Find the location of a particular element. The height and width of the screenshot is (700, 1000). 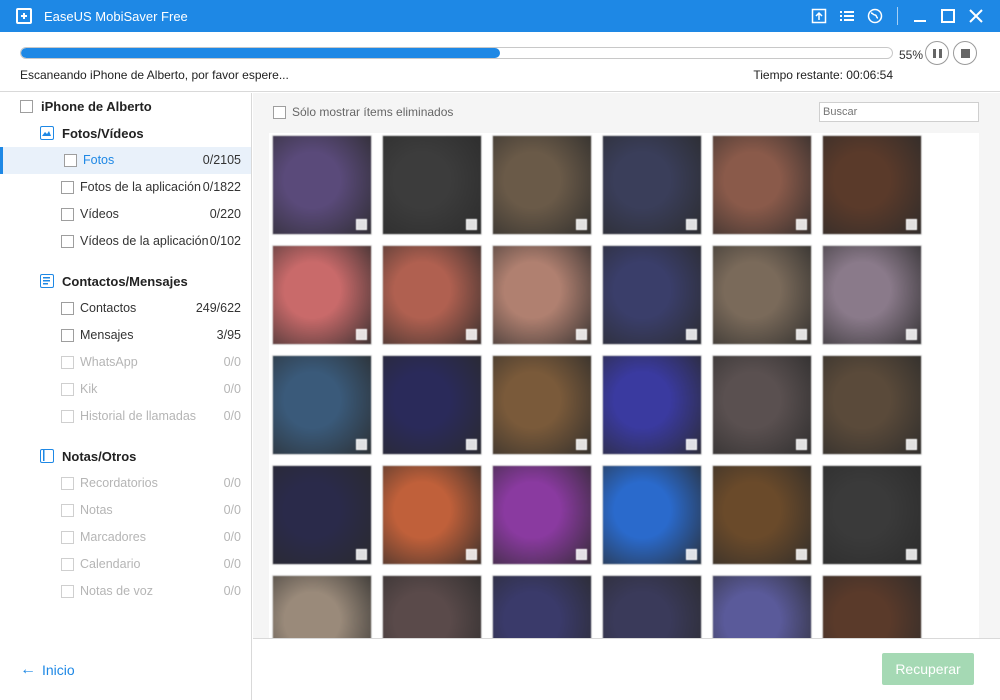

sidebar-item-fotos: Fotos 0/2105 is located at coordinates (125, 160).